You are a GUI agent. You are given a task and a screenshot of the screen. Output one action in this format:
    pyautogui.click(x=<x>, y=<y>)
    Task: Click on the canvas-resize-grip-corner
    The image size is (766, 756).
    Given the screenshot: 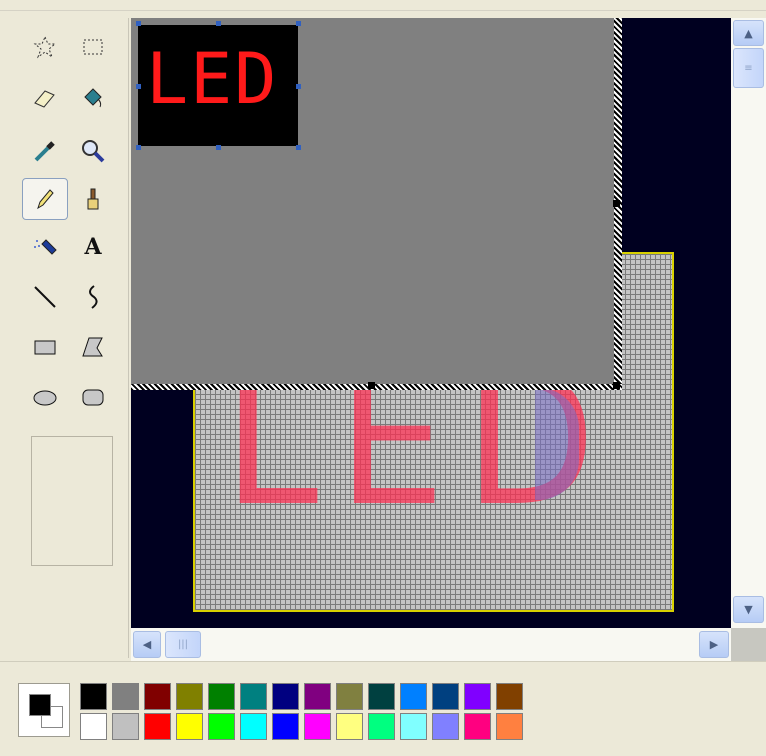 What is the action you would take?
    pyautogui.click(x=616, y=385)
    